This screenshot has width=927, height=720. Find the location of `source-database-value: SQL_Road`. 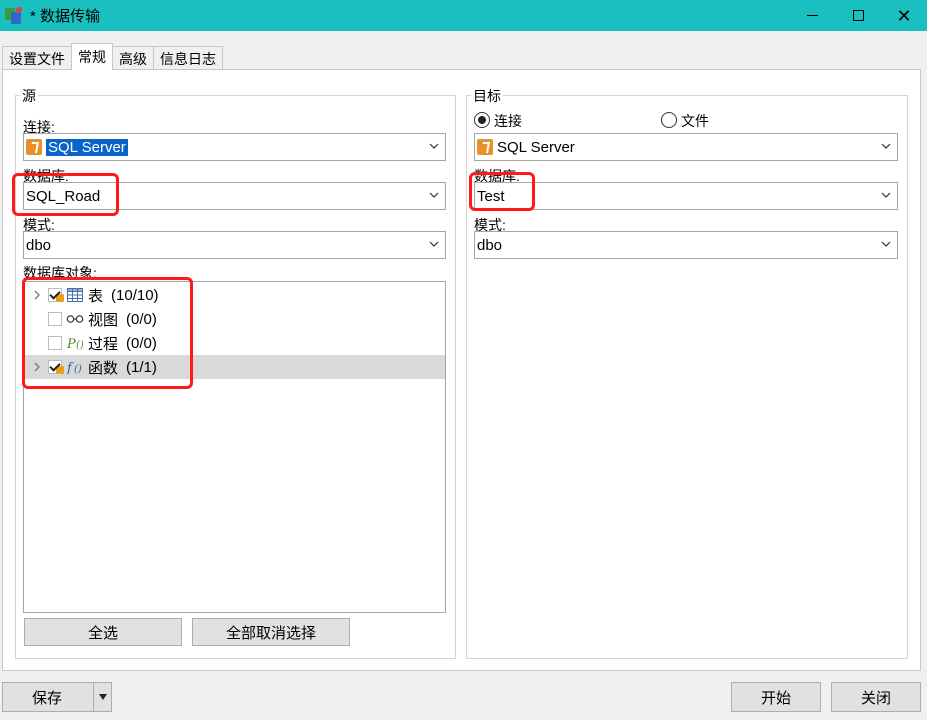

source-database-value: SQL_Road is located at coordinates (63, 196).